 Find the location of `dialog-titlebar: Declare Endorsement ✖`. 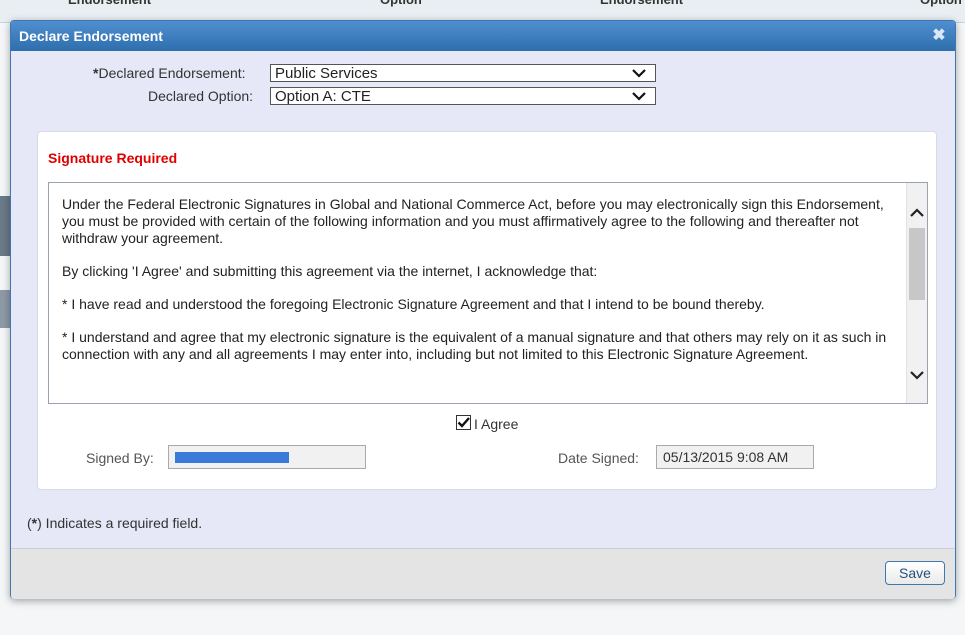

dialog-titlebar: Declare Endorsement ✖ is located at coordinates (483, 36).